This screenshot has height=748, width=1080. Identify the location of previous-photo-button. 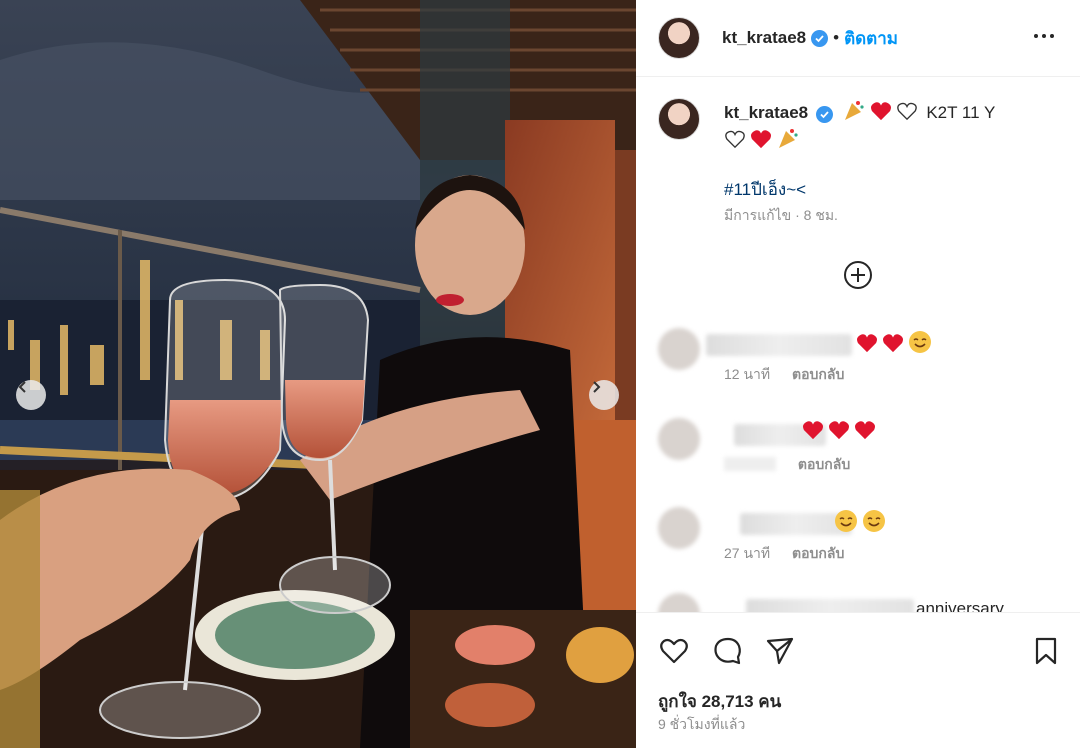
(31, 395).